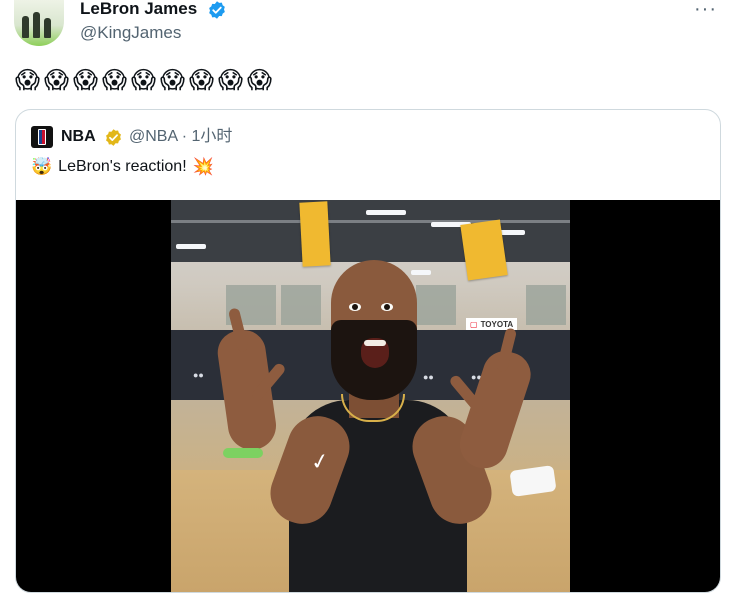 This screenshot has width=729, height=596. What do you see at coordinates (375, 343) in the screenshot?
I see `player-teeth` at bounding box center [375, 343].